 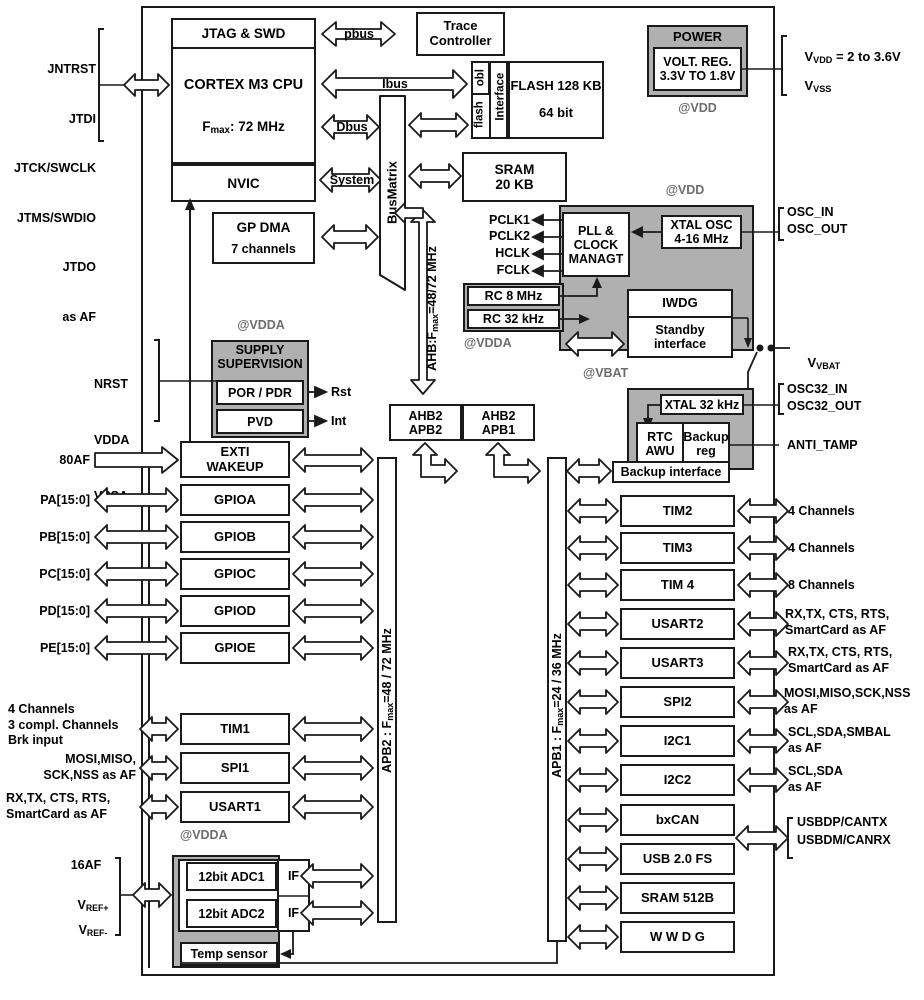 I want to click on usbdm-canrx-label: USBDM/CANRX, so click(x=844, y=840).